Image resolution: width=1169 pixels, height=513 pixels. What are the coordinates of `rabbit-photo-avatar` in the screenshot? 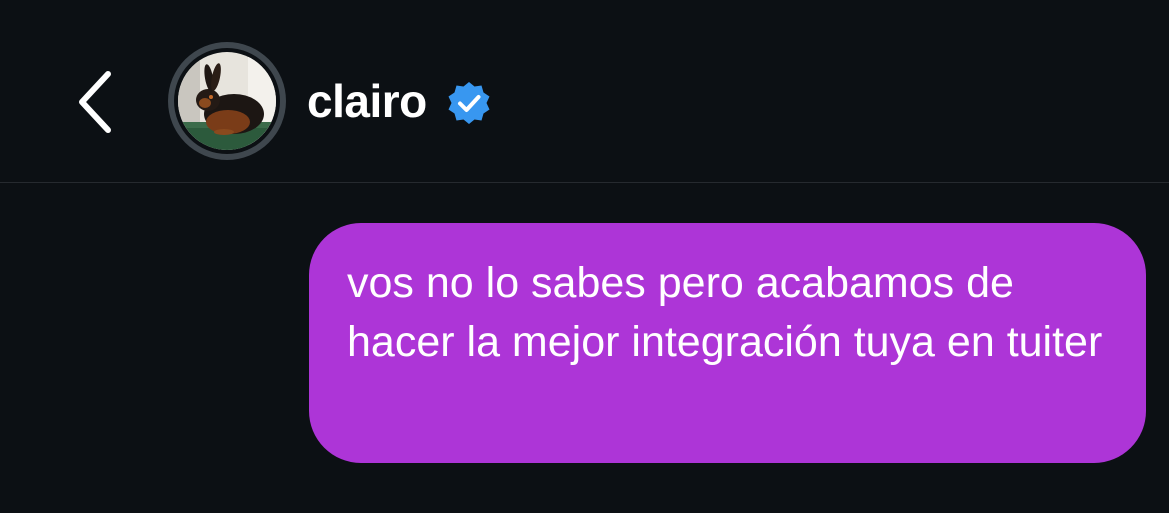 It's located at (227, 101).